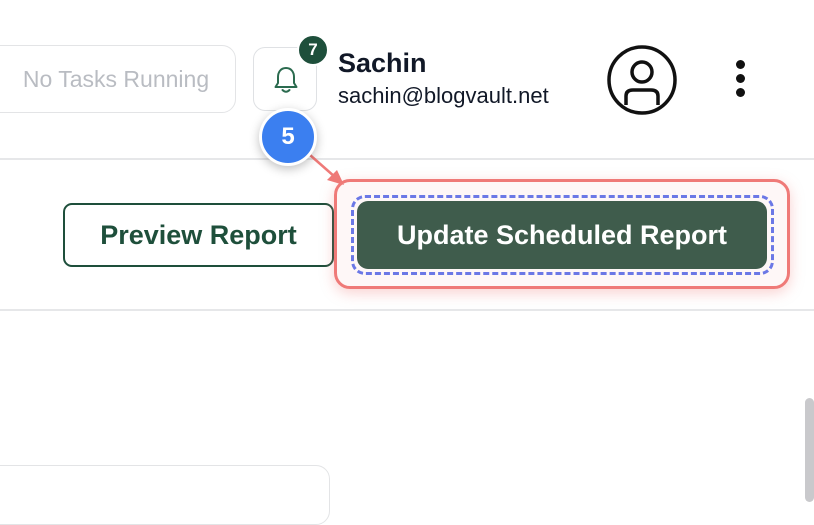 The image size is (814, 525). Describe the element at coordinates (742, 79) in the screenshot. I see `more-options-button` at that location.